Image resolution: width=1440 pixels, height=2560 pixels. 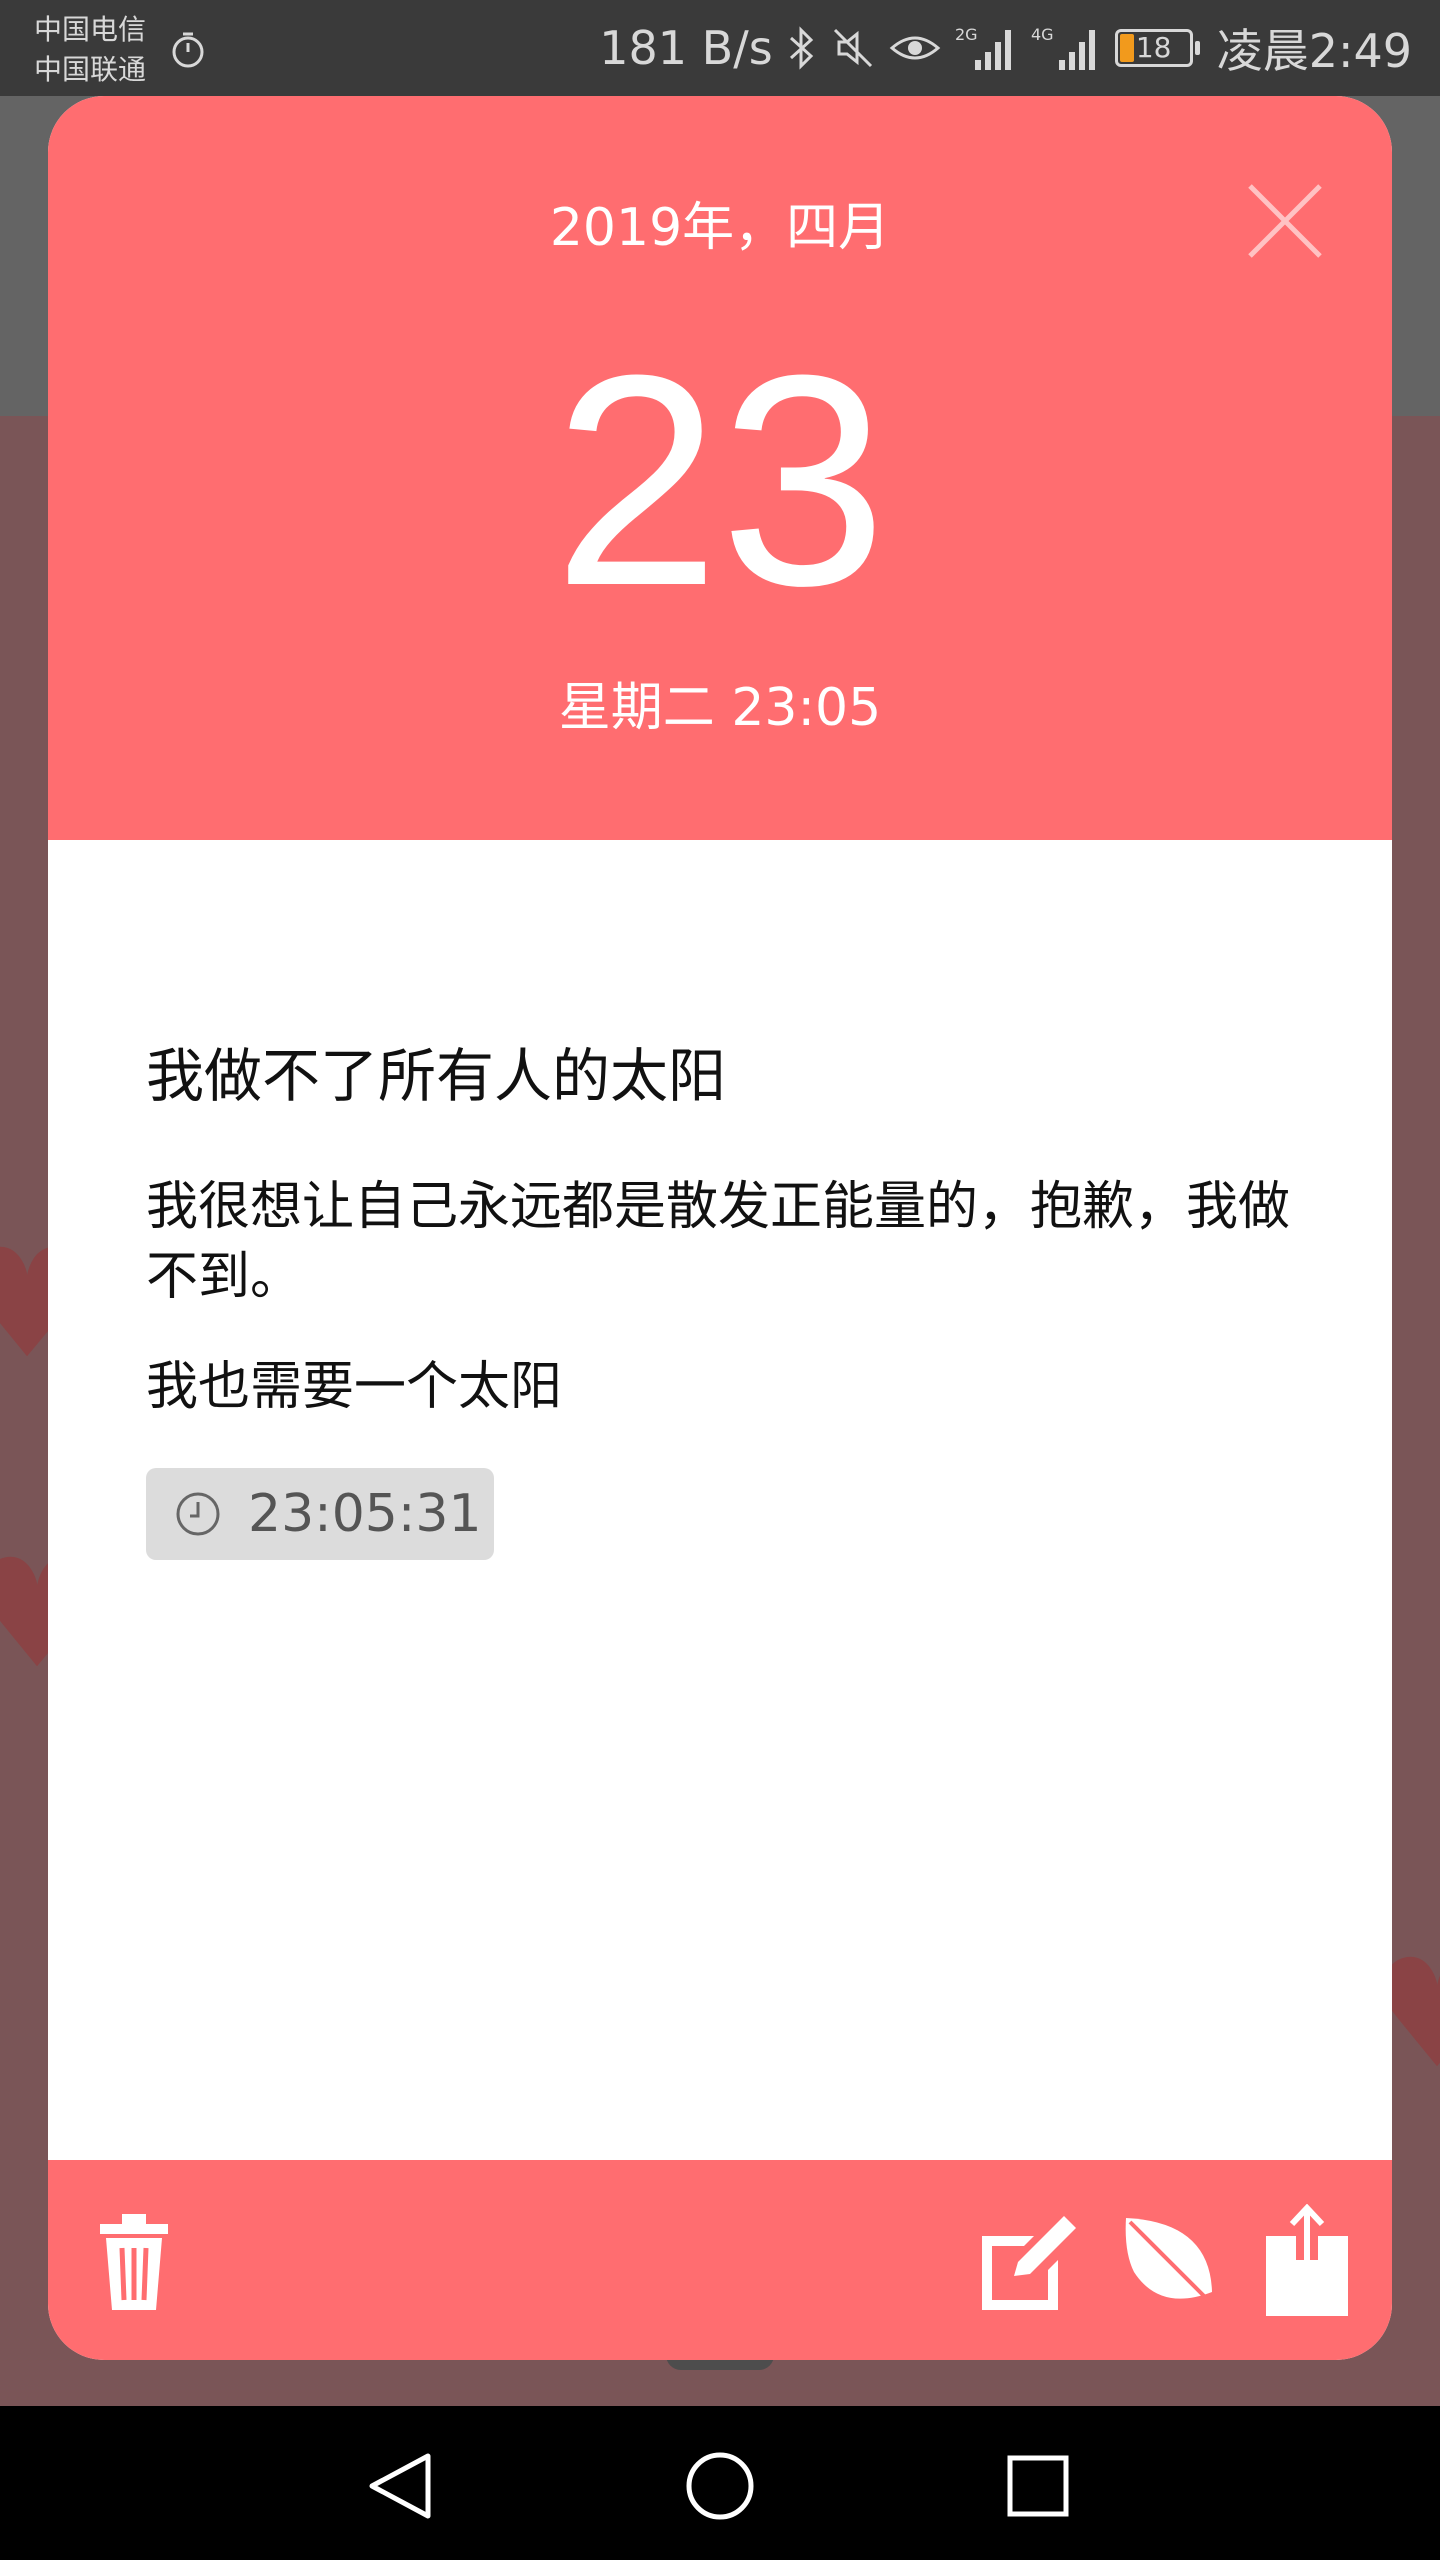 I want to click on timestamp-text: 23:05:31, so click(x=365, y=1514).